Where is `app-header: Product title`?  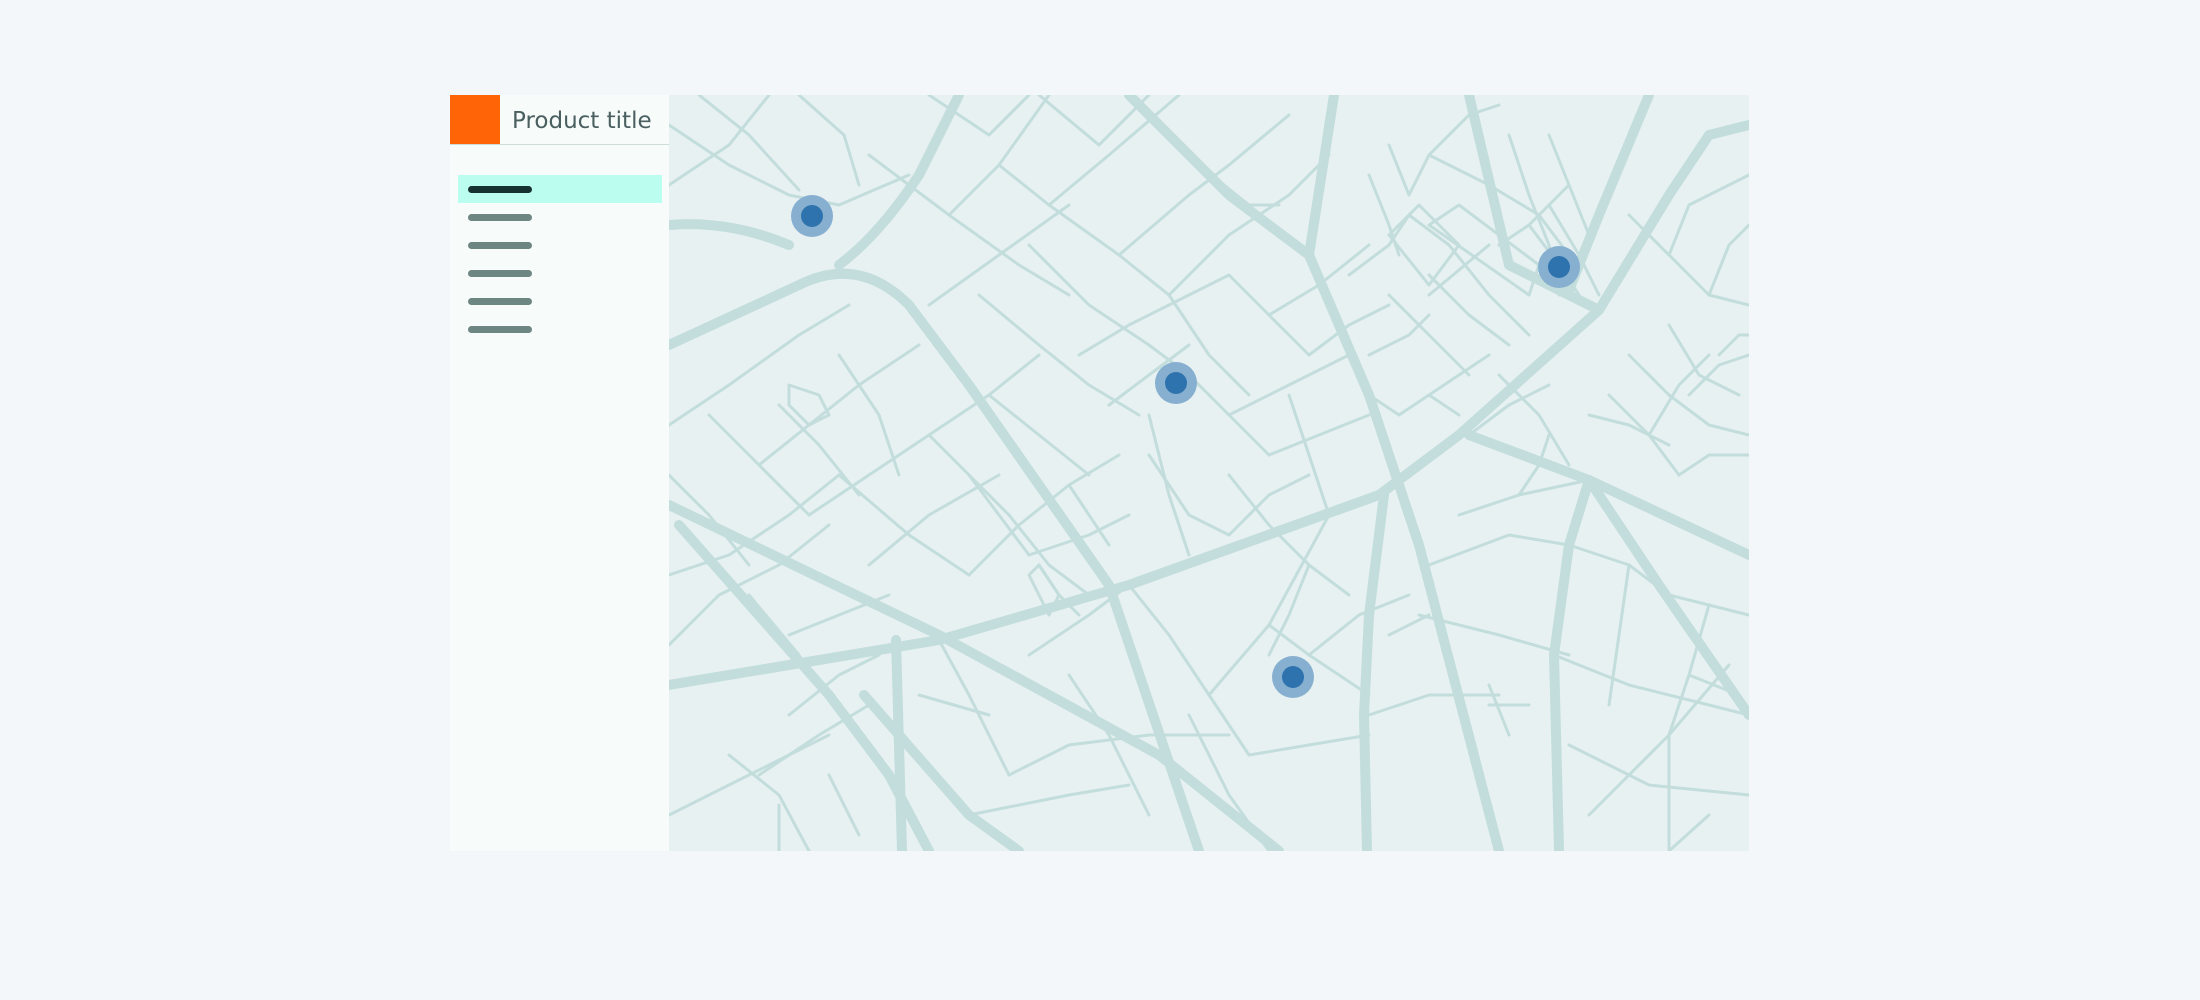 app-header: Product title is located at coordinates (559, 120).